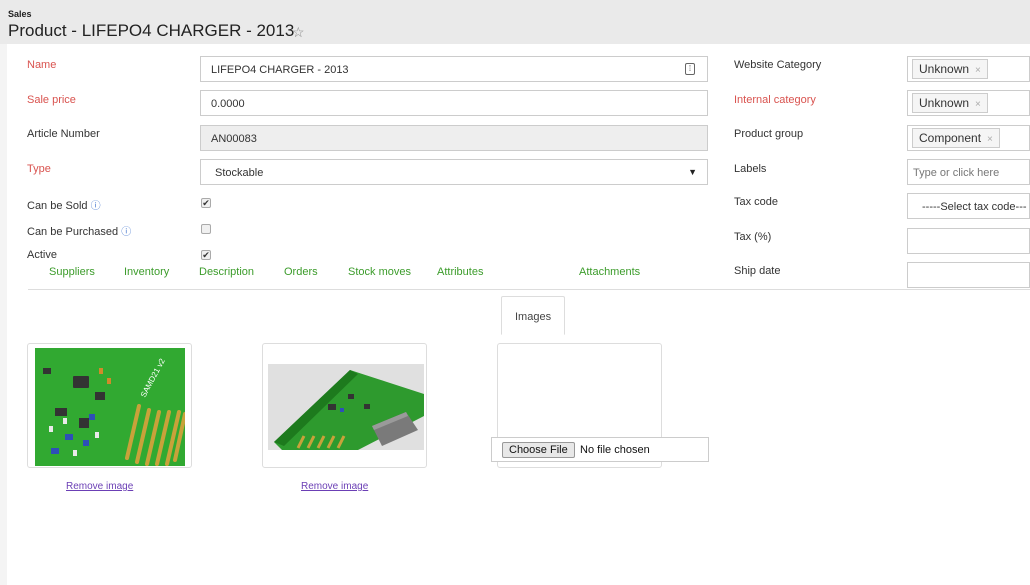 This screenshot has width=1030, height=585. Describe the element at coordinates (39, 169) in the screenshot. I see `type-label: Type` at that location.